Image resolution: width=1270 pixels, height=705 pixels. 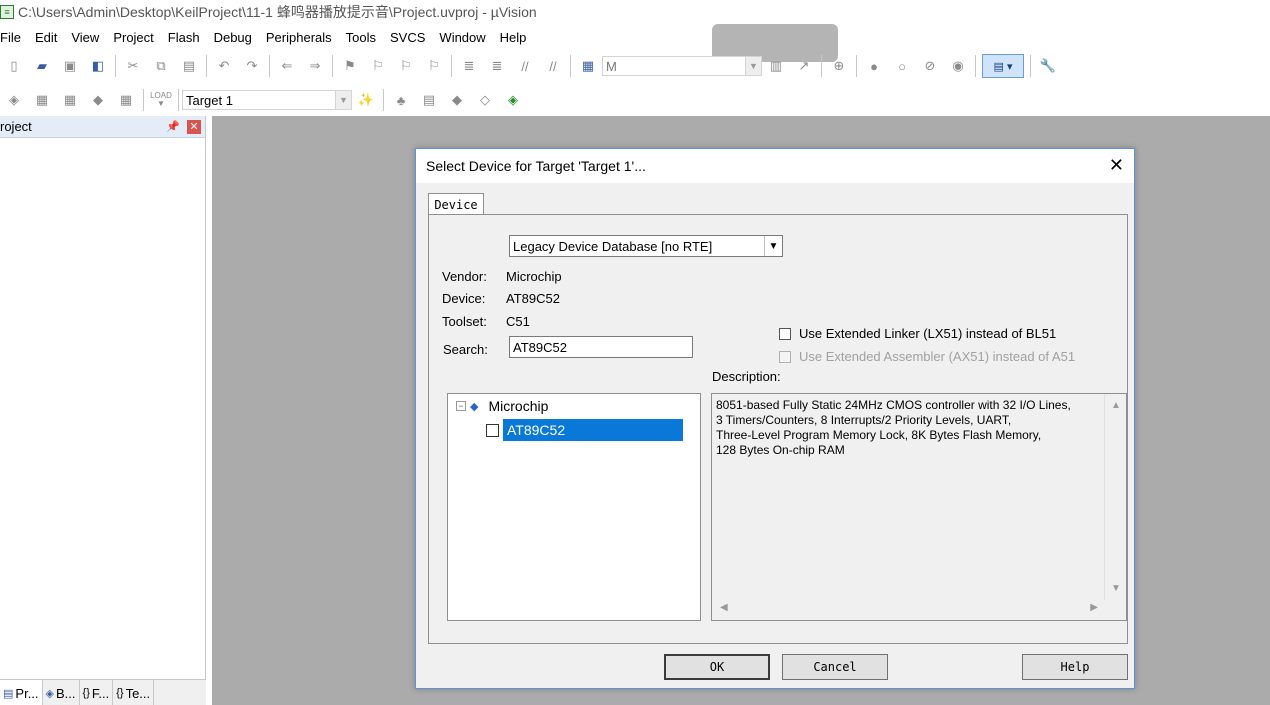 I want to click on breakpoint-kill-all-icon: ◉, so click(x=958, y=66).